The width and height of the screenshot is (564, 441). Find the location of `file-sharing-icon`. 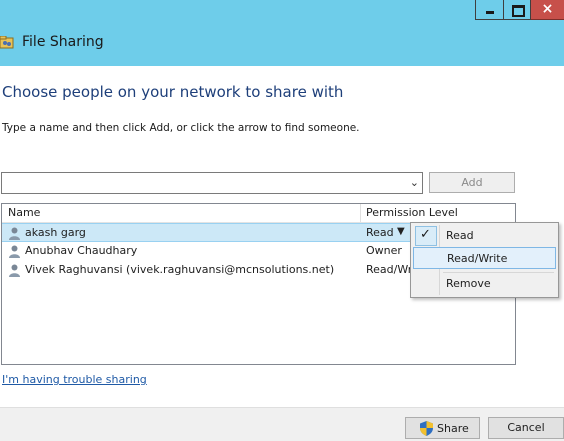

file-sharing-icon is located at coordinates (7, 42).